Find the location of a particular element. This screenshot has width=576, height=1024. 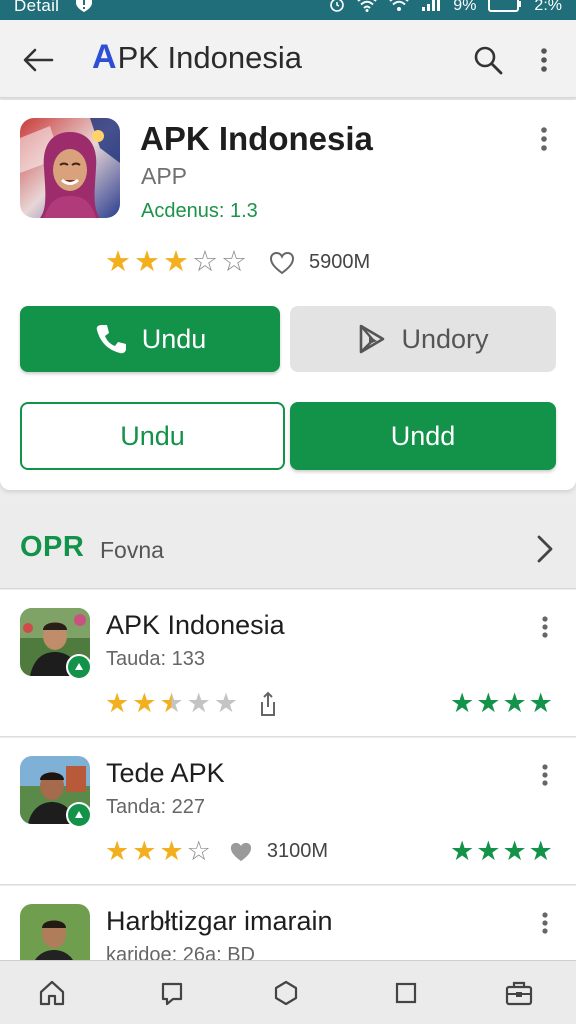

app-bar: A PK Indonesia is located at coordinates (288, 59).